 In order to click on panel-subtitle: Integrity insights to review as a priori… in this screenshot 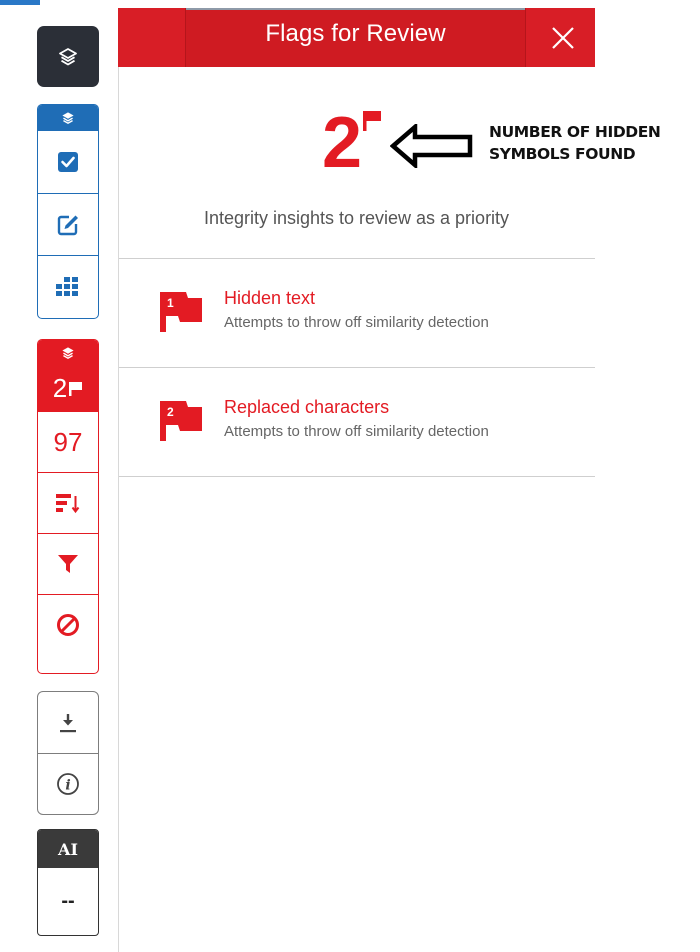, I will do `click(356, 218)`.